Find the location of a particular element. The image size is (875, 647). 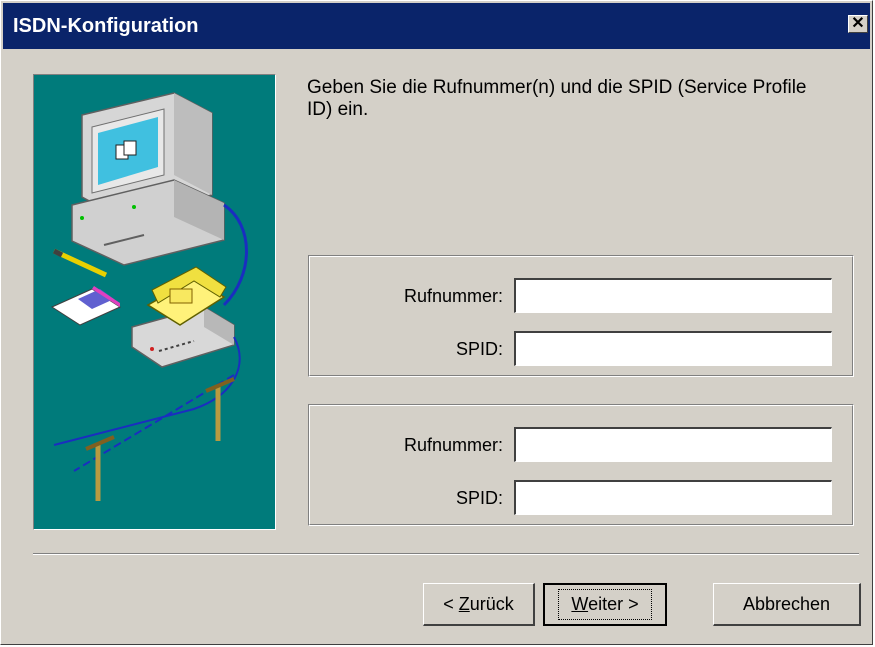

back-button-label: < Zurück is located at coordinates (478, 603).